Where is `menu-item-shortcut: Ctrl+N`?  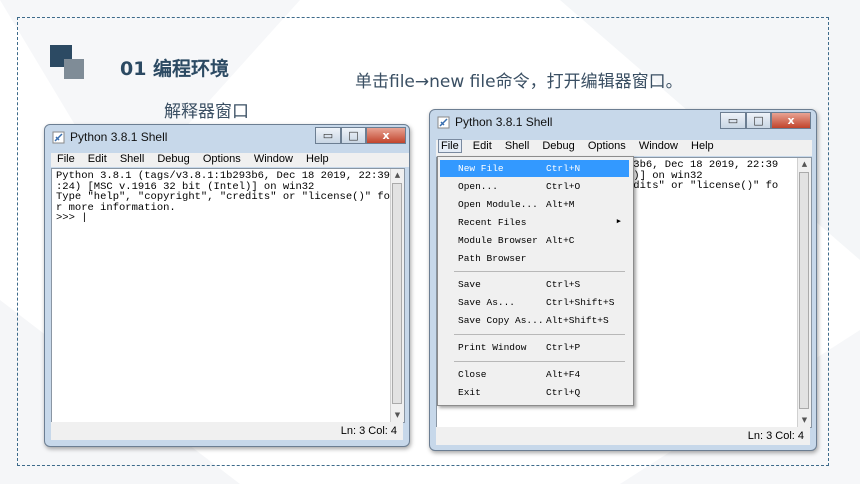 menu-item-shortcut: Ctrl+N is located at coordinates (563, 168).